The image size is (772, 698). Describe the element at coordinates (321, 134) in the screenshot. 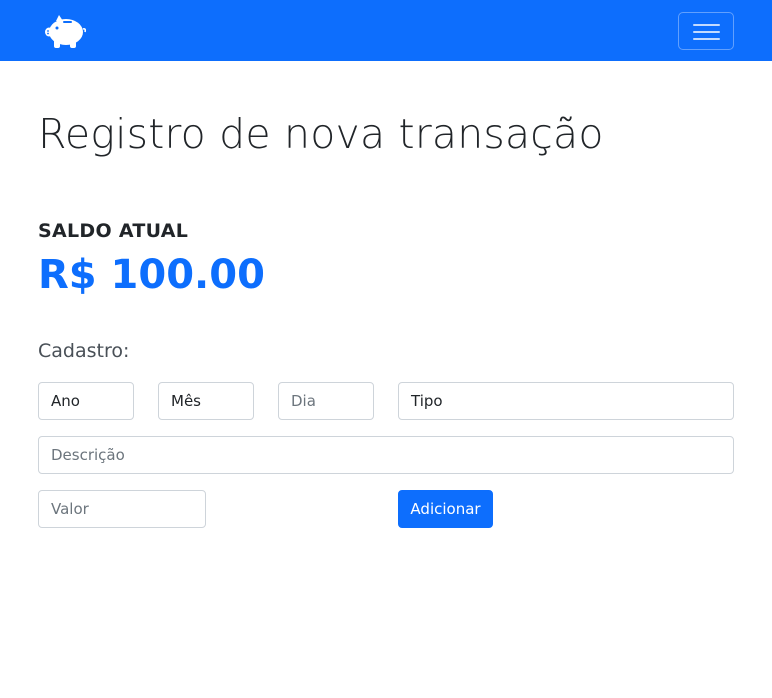

I see `page-title: Registro de nova transação` at that location.